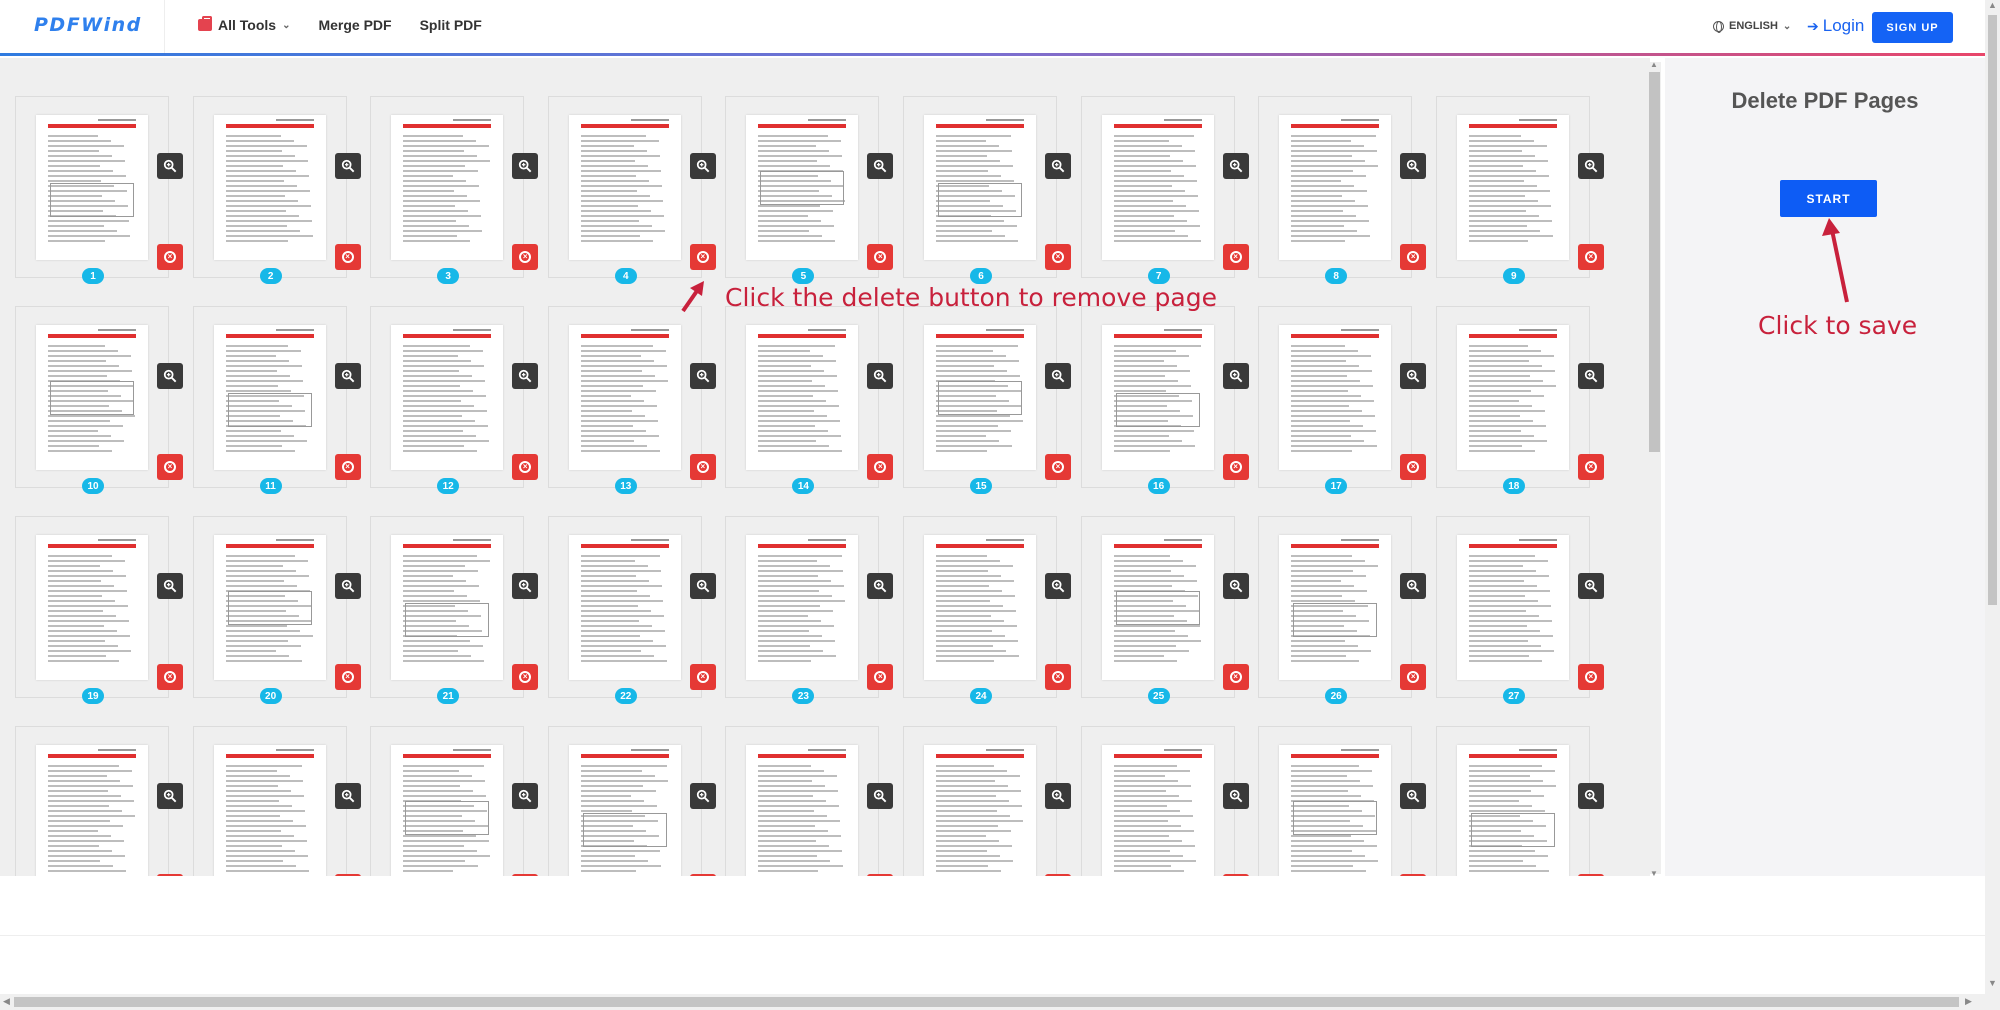 Image resolution: width=2000 pixels, height=1010 pixels. What do you see at coordinates (276, 400) in the screenshot?
I see `page-card: × 11` at bounding box center [276, 400].